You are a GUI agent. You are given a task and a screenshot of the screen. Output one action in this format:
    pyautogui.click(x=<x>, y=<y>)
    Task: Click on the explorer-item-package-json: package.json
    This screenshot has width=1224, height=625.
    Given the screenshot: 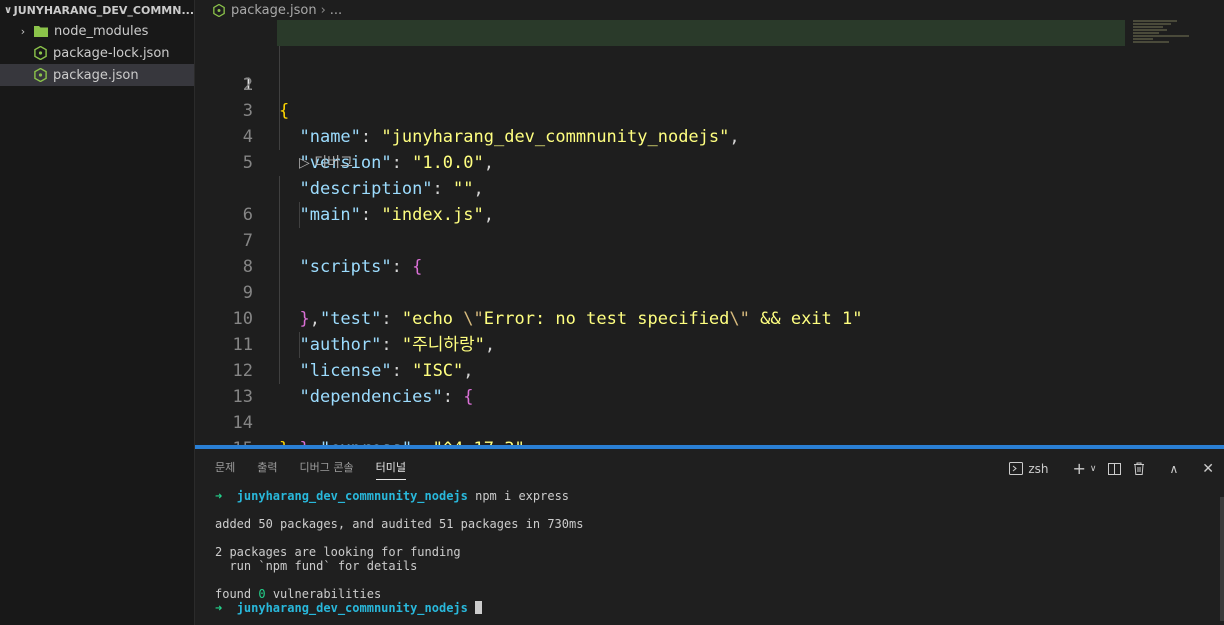 What is the action you would take?
    pyautogui.click(x=97, y=75)
    